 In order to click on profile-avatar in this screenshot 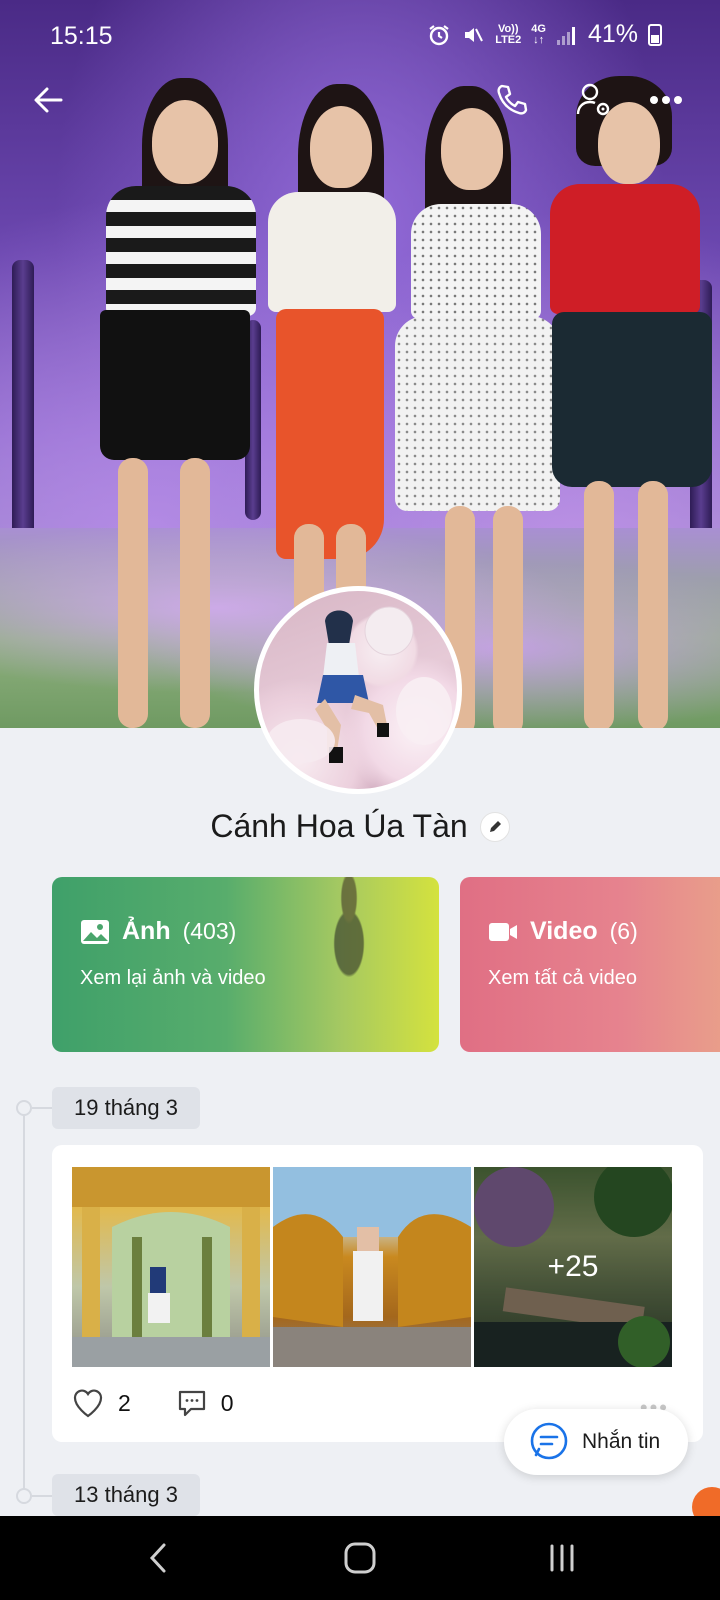, I will do `click(358, 690)`.